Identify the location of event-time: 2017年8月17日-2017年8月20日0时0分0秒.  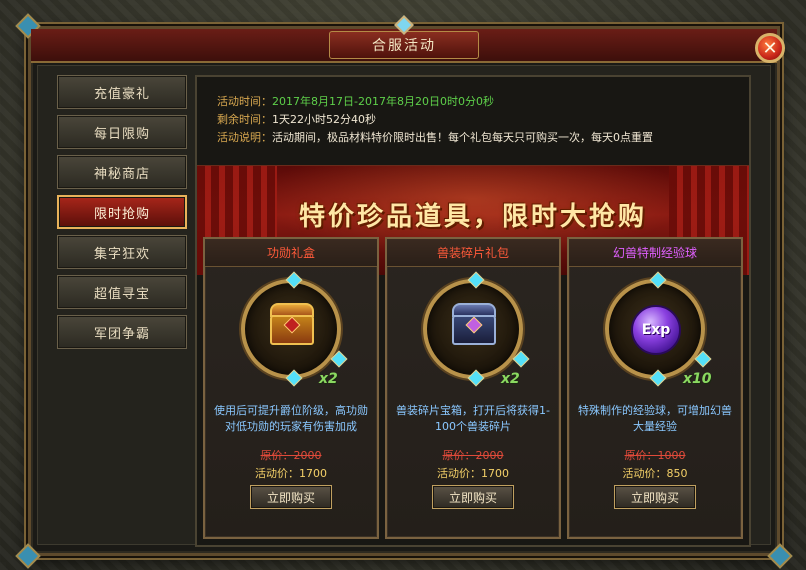
(383, 101).